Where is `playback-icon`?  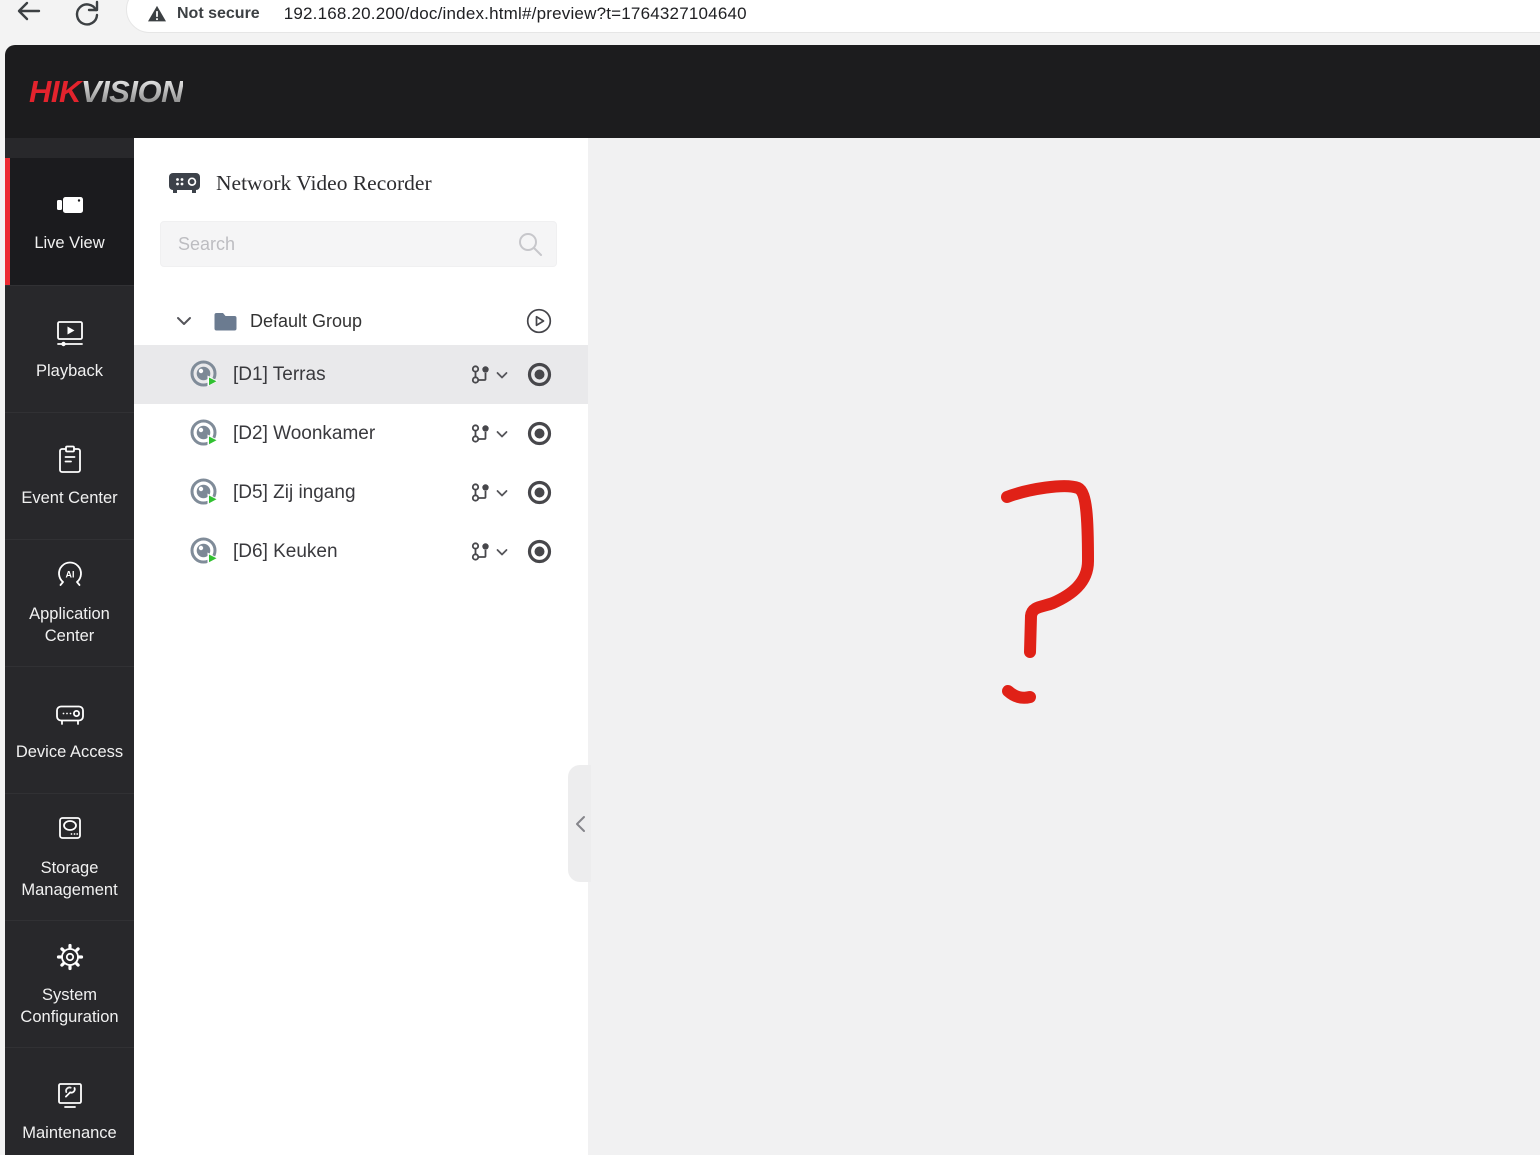 playback-icon is located at coordinates (69, 333).